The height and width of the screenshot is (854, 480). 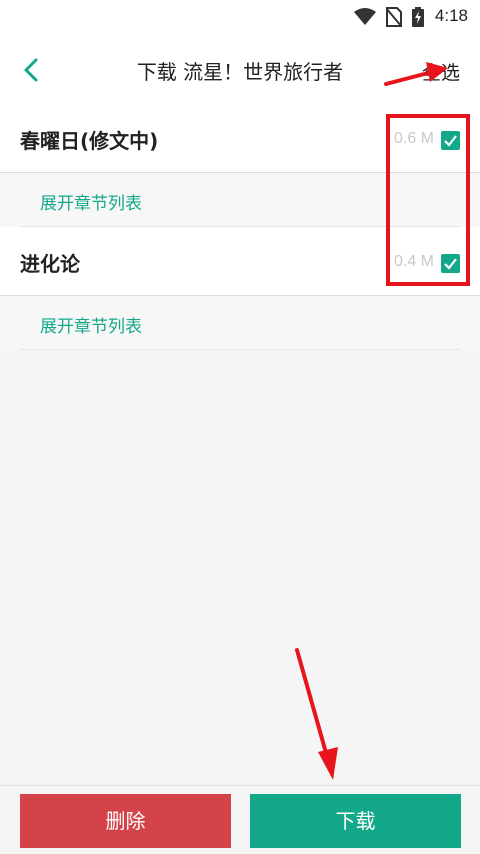 I want to click on select-all-button: 全选, so click(x=441, y=71).